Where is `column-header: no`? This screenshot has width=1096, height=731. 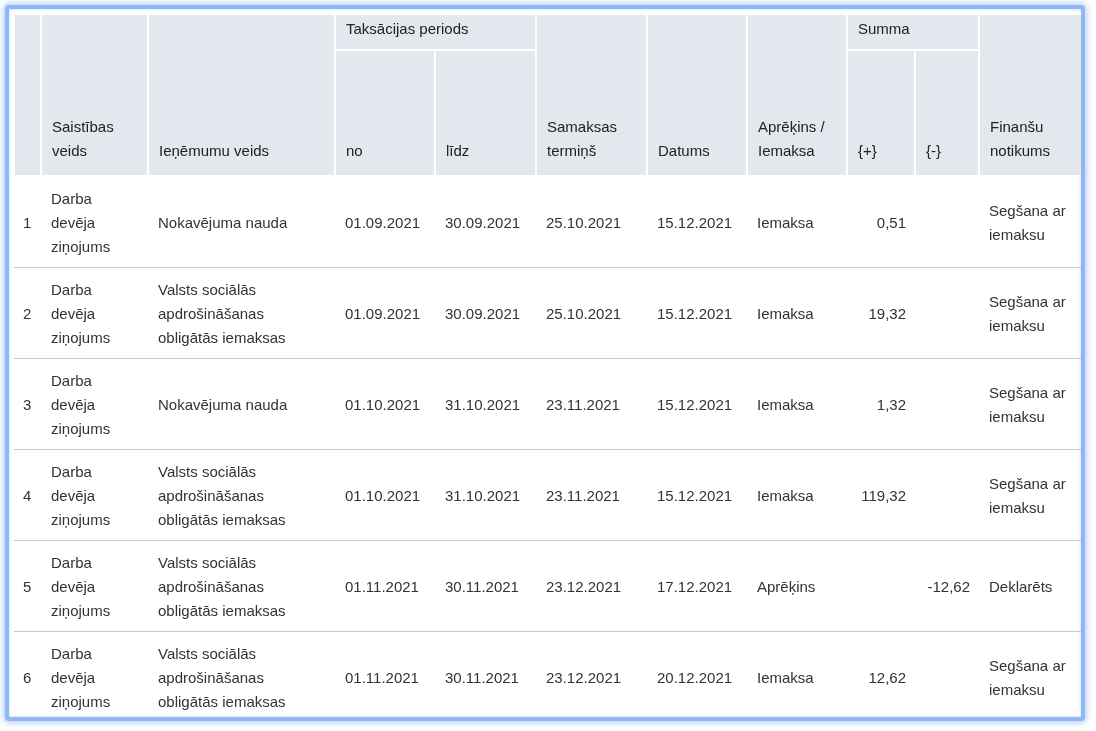
column-header: no is located at coordinates (385, 113).